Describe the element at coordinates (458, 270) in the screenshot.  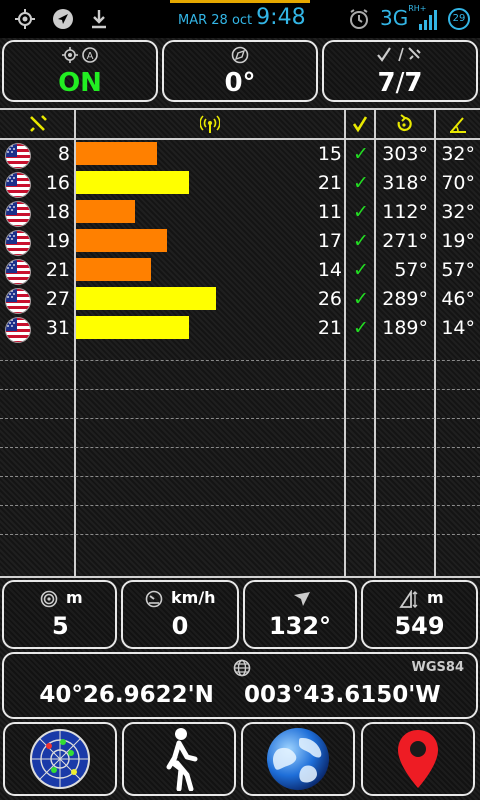
I see `elevation-value: 57°` at that location.